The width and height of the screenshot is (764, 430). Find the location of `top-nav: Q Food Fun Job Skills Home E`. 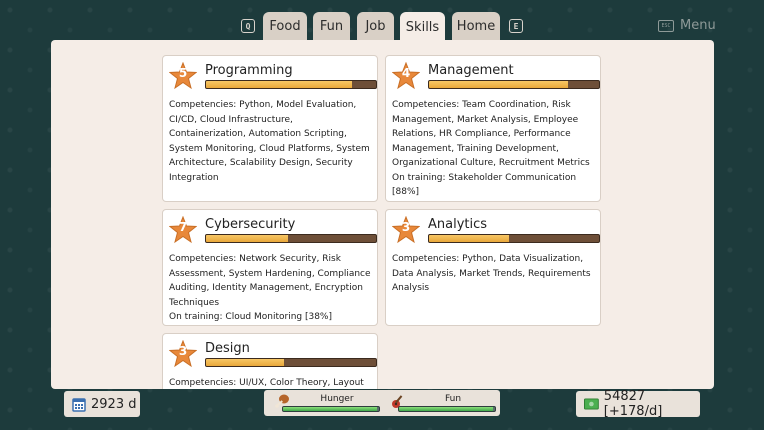

top-nav: Q Food Fun Job Skills Home E is located at coordinates (382, 27).